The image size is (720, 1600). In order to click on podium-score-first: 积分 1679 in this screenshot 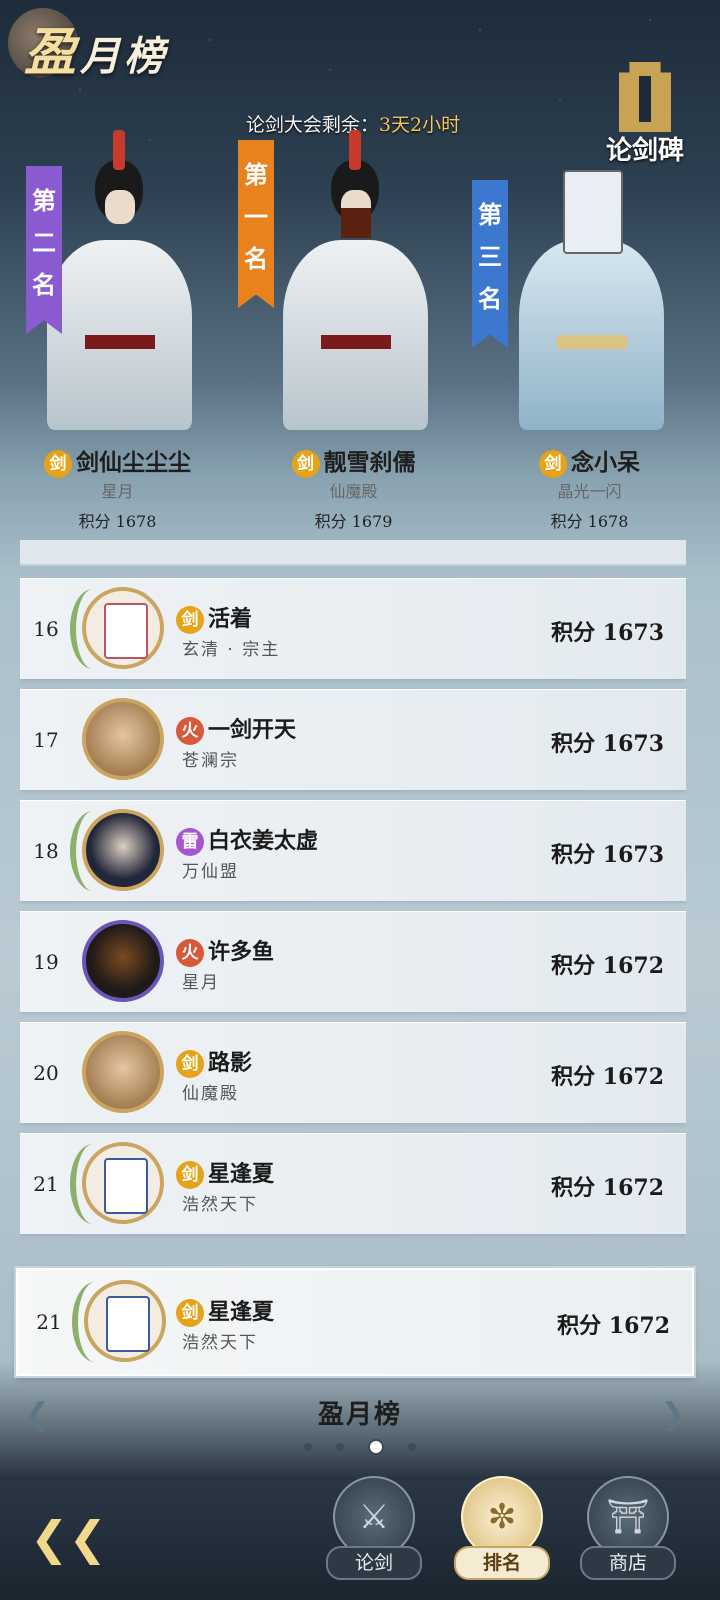, I will do `click(353, 521)`.